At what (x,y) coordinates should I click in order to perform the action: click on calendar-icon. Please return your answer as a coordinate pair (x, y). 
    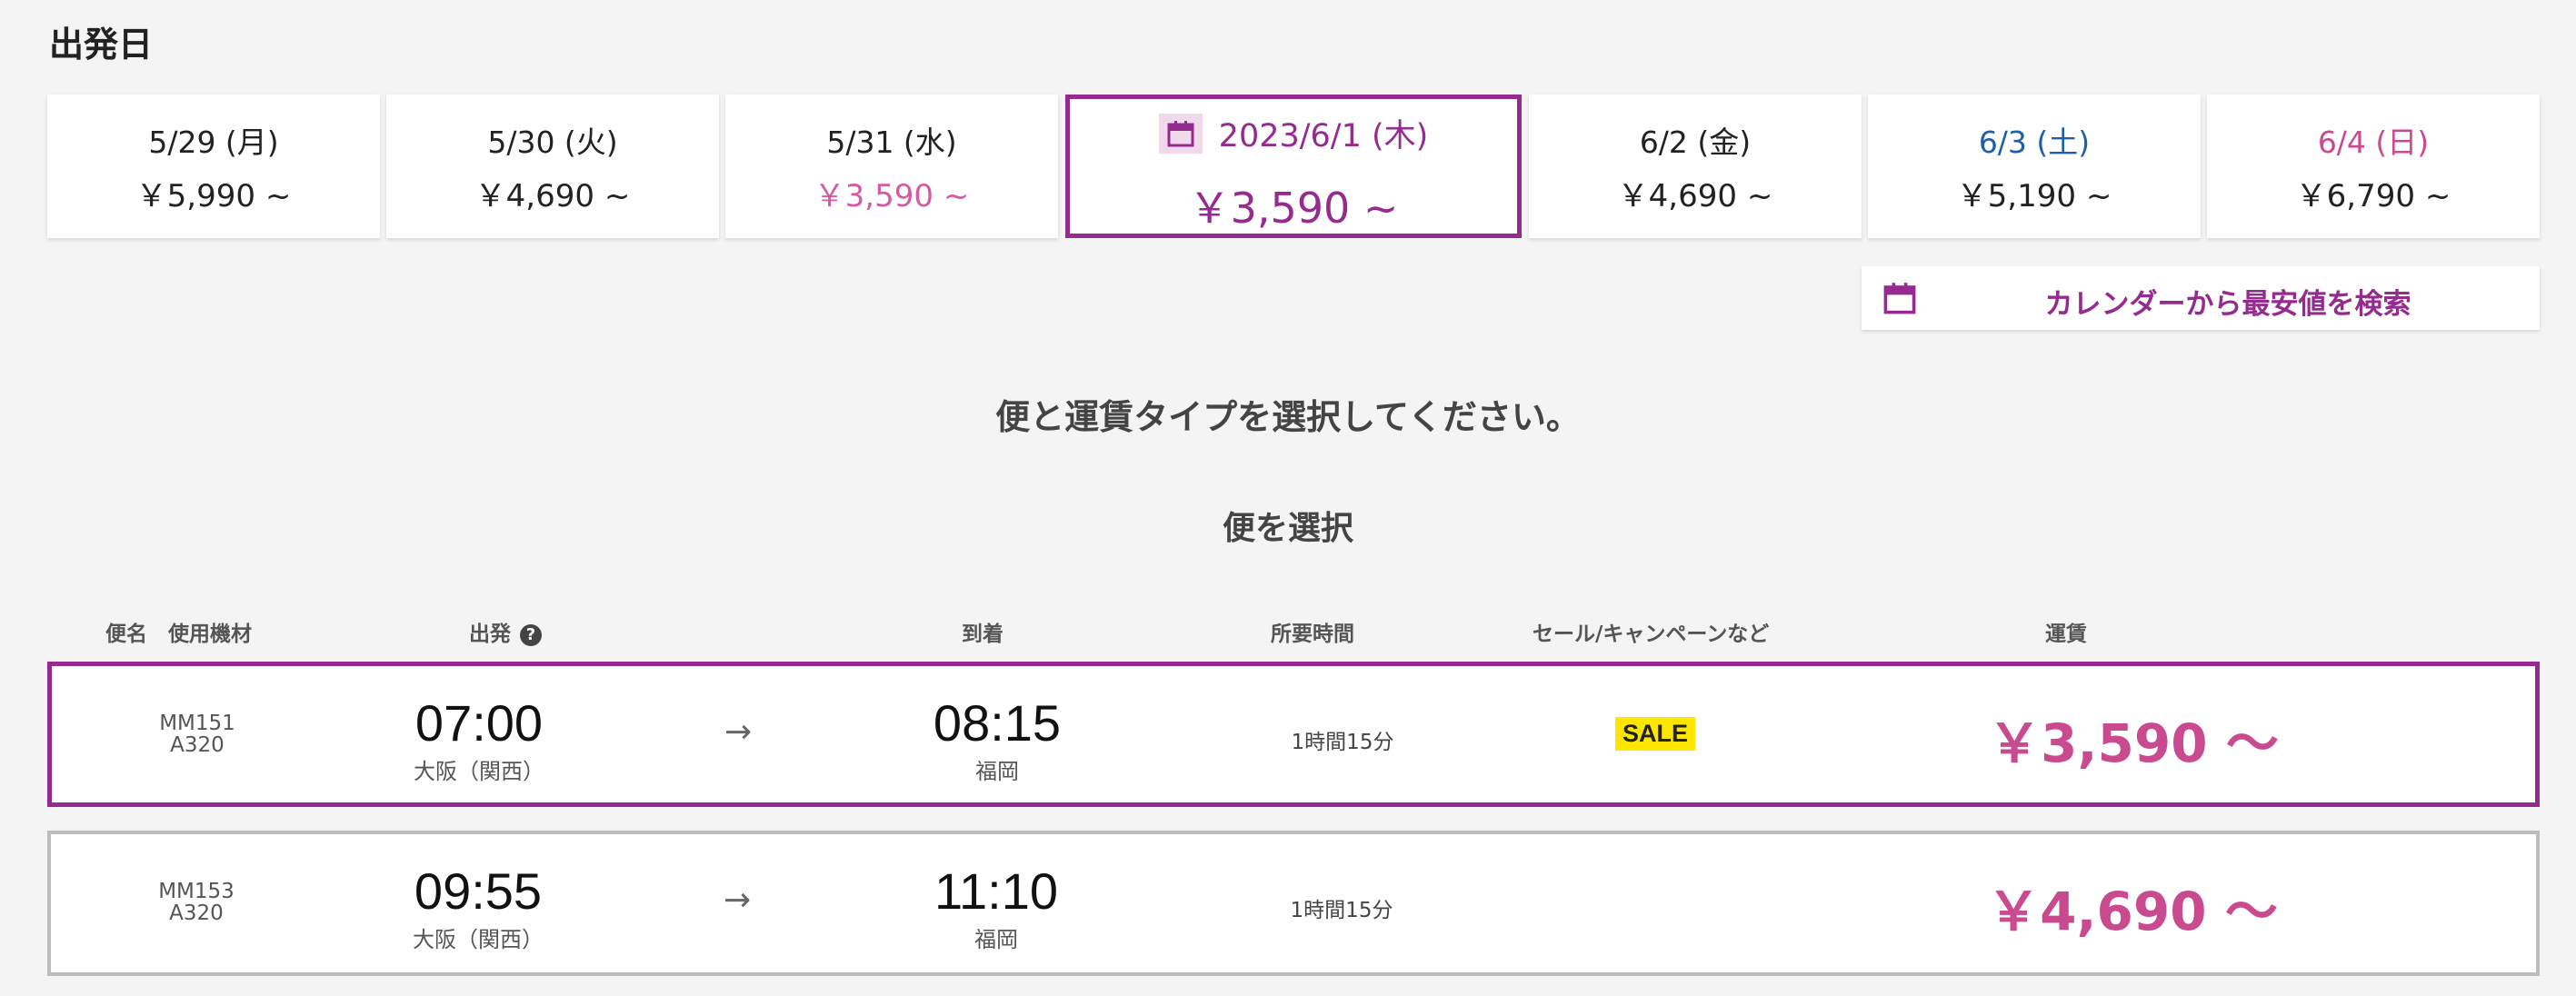
    Looking at the image, I should click on (1180, 134).